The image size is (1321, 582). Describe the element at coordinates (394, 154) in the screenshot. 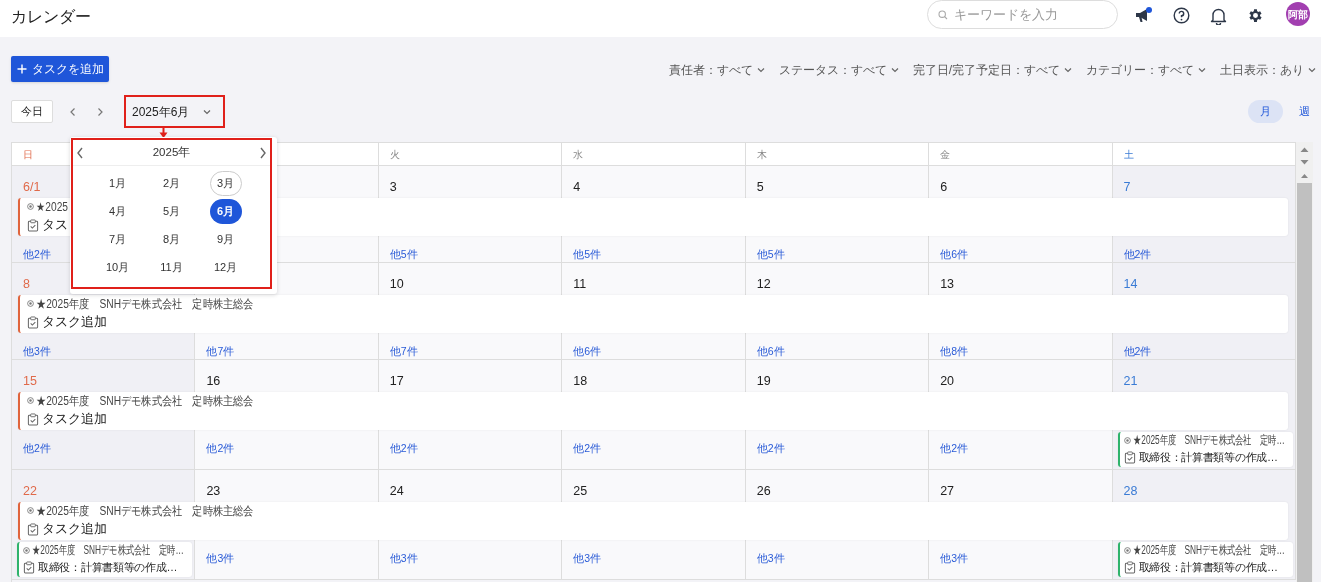

I see `weekday-label: 火` at that location.